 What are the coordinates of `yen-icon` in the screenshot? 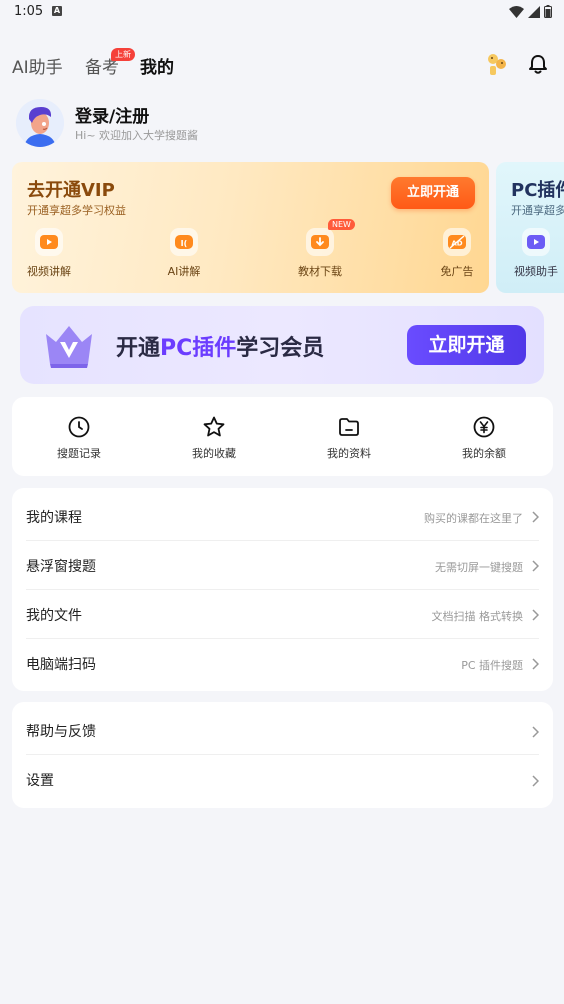 It's located at (484, 427).